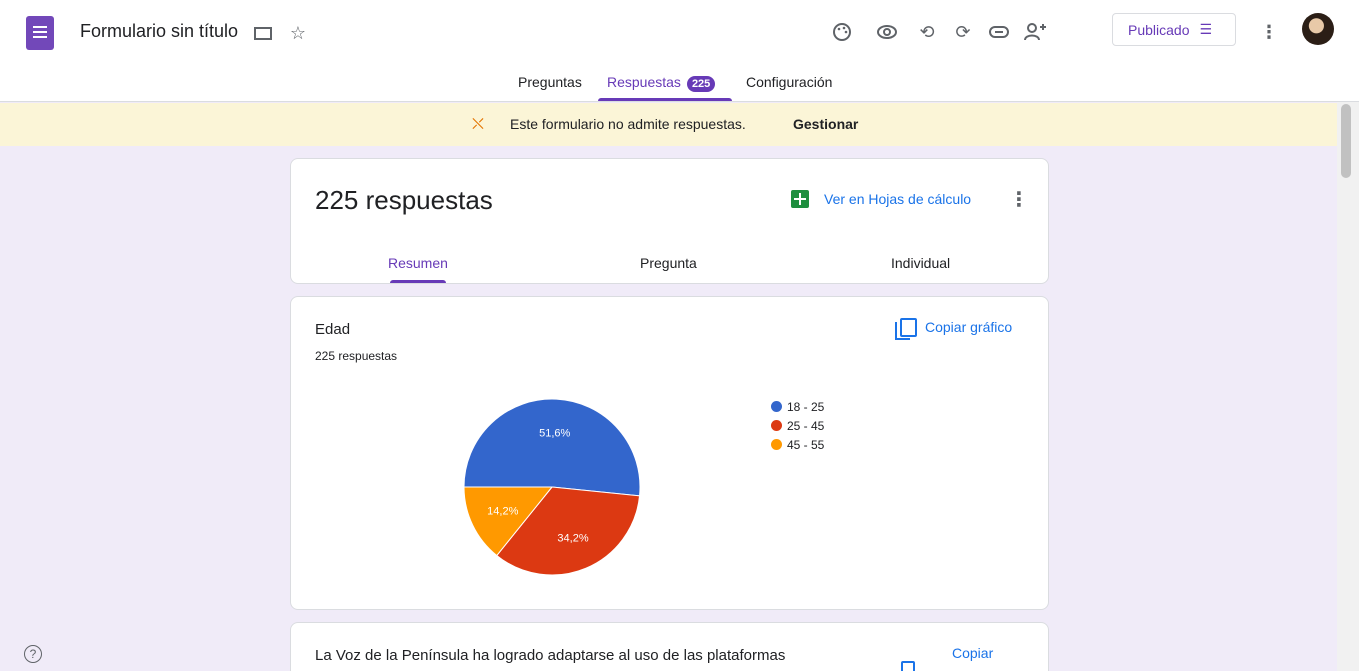  What do you see at coordinates (789, 82) in the screenshot?
I see `tab-configuracion: Configuración` at bounding box center [789, 82].